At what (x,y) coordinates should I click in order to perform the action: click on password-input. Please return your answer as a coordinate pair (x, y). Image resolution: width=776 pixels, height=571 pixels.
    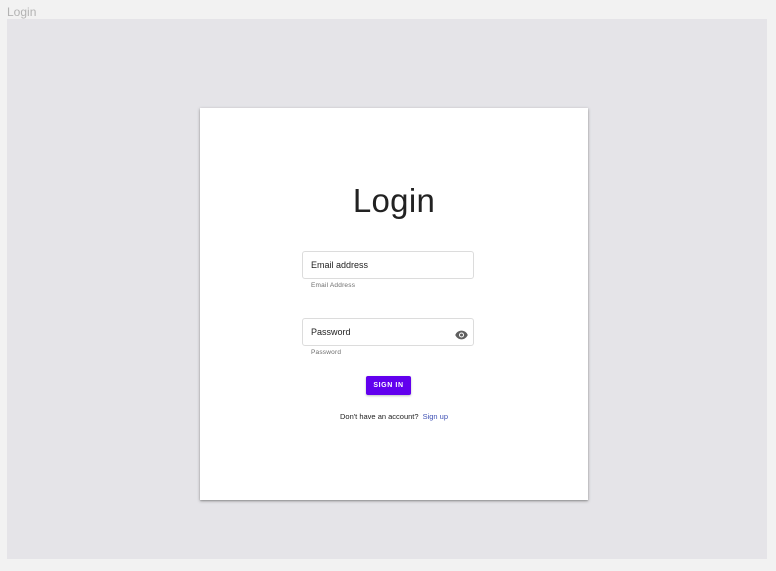
    Looking at the image, I should click on (377, 332).